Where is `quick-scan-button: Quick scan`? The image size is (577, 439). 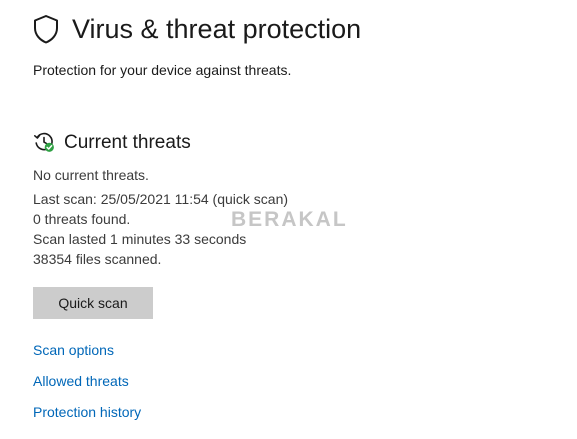 quick-scan-button: Quick scan is located at coordinates (93, 303).